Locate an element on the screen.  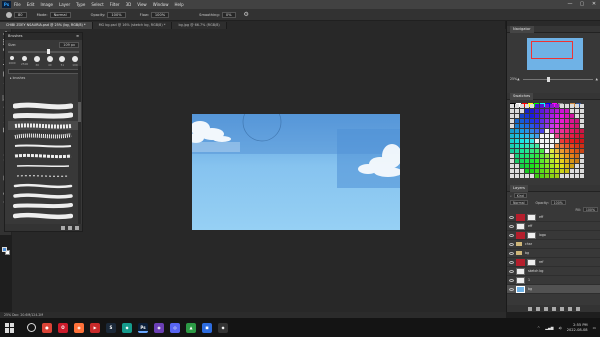
link-layers-icon is located at coordinates (530, 308).